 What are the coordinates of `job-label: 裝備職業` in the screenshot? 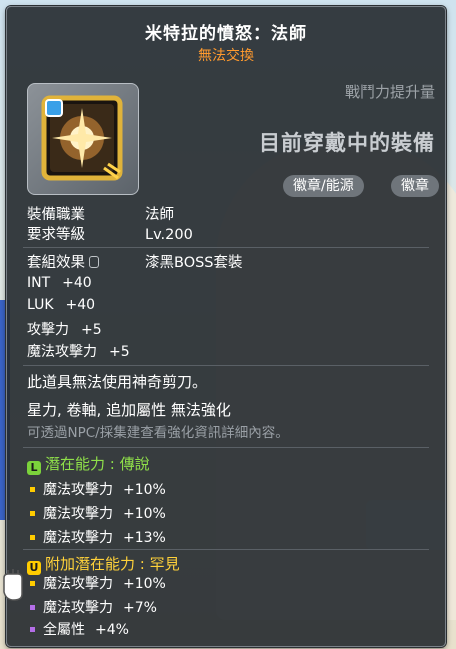 It's located at (56, 215).